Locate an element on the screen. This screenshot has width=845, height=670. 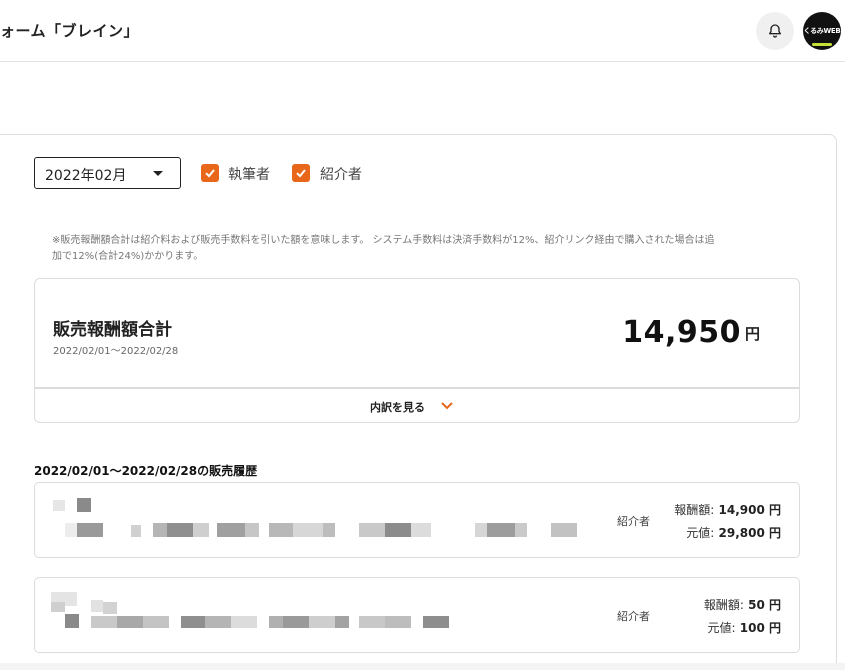
caret-down-icon is located at coordinates (158, 173).